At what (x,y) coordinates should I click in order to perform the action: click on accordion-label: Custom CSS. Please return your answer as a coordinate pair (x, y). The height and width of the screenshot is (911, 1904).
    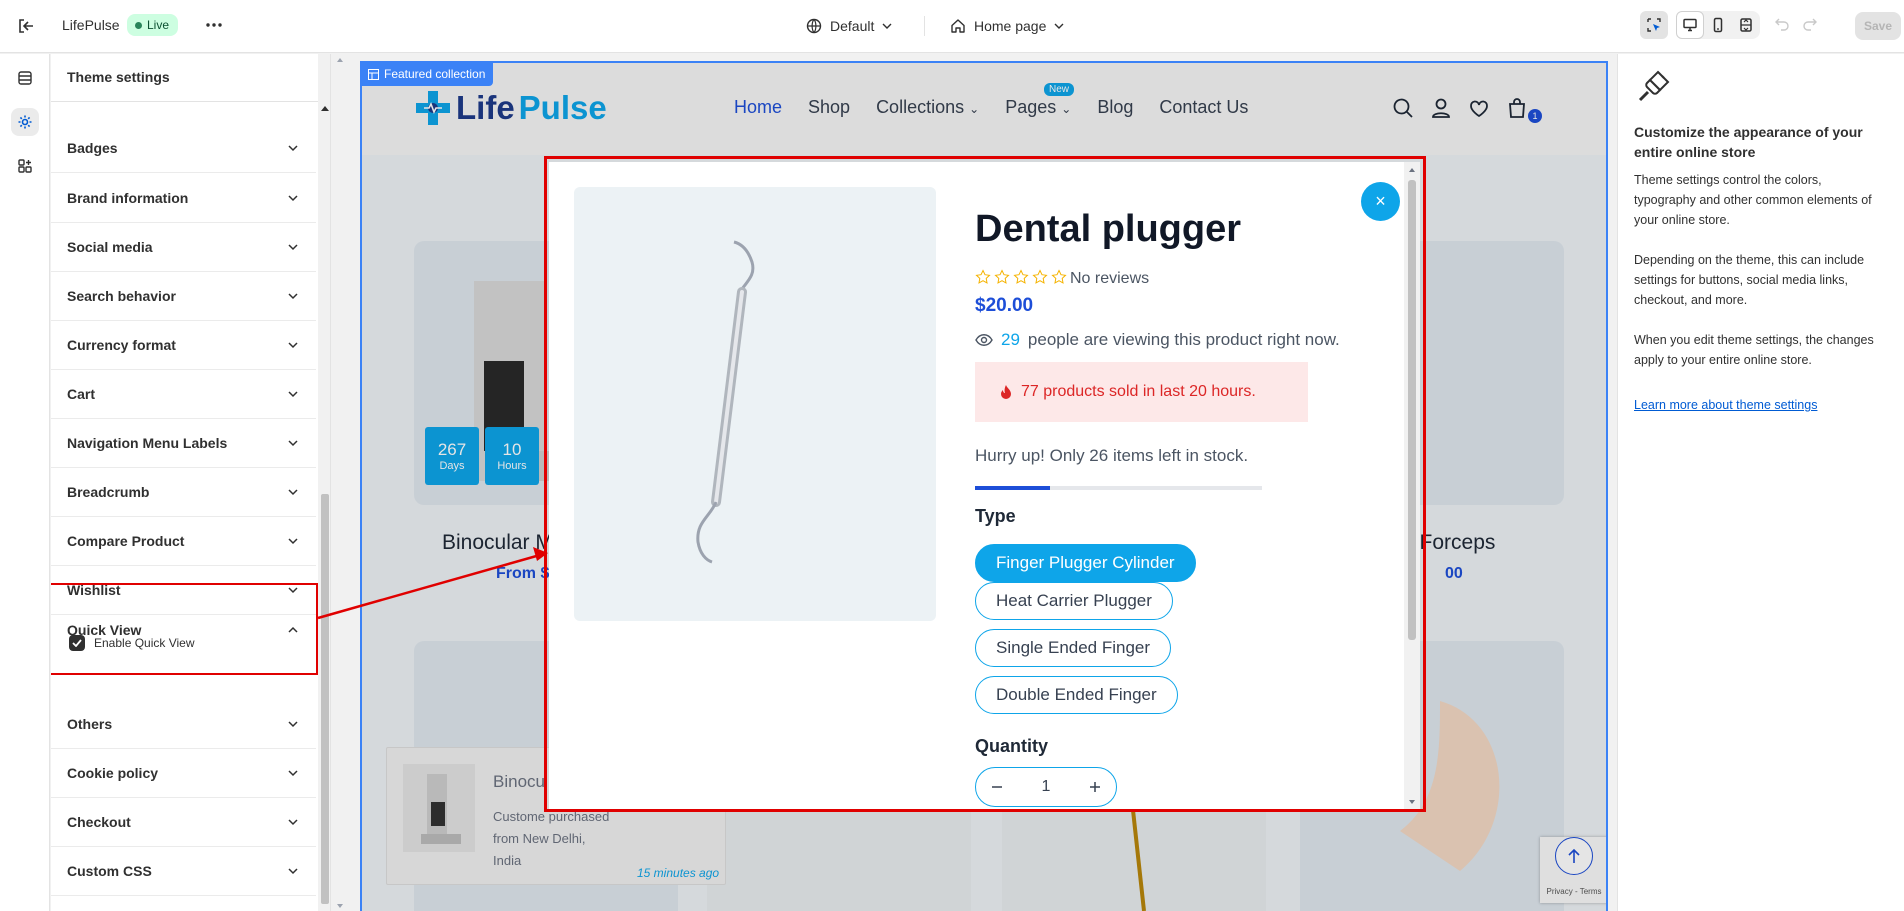
    Looking at the image, I should click on (109, 871).